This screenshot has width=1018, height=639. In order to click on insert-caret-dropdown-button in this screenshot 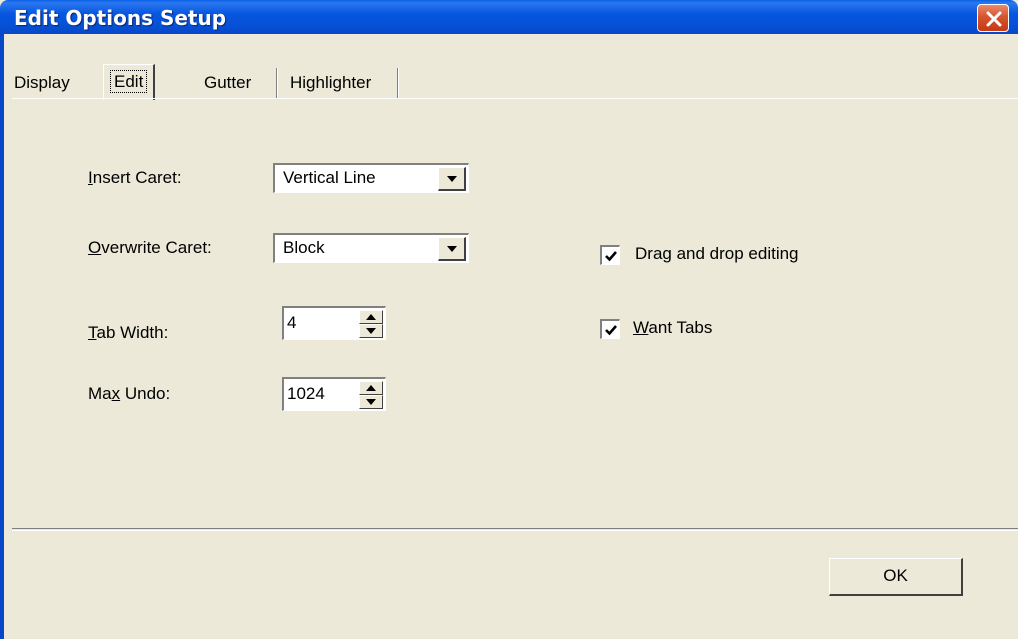, I will do `click(452, 179)`.